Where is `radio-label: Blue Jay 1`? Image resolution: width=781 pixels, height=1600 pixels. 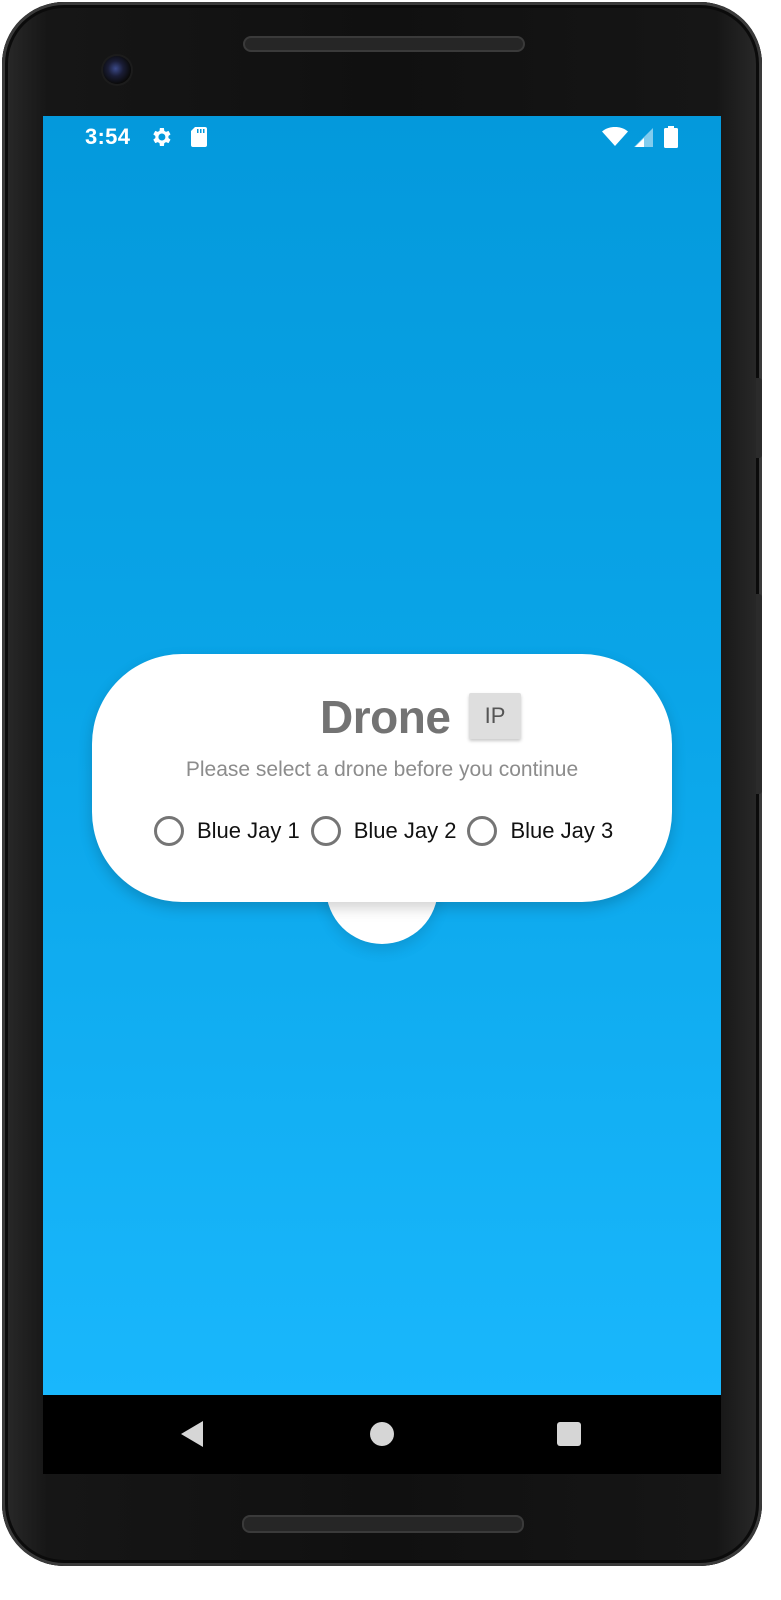 radio-label: Blue Jay 1 is located at coordinates (248, 830).